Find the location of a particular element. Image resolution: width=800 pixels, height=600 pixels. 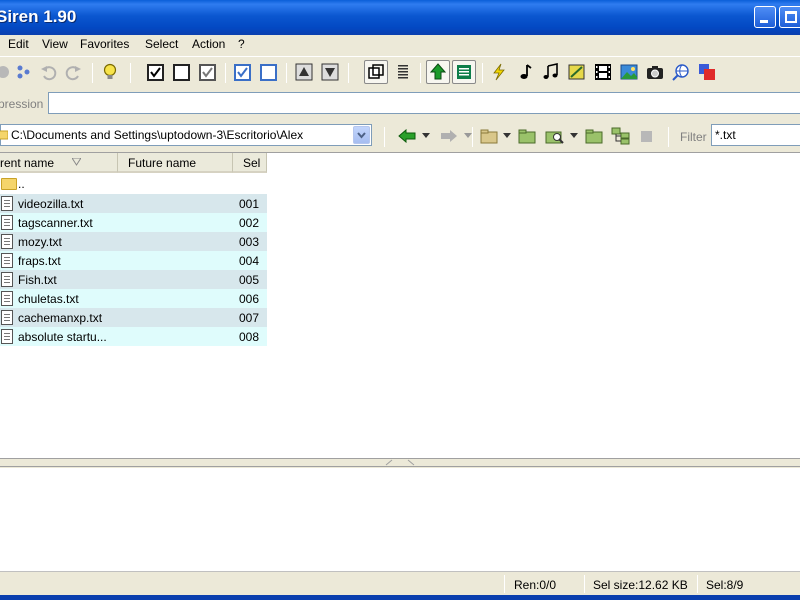

filter-label: Filter is located at coordinates (693, 137).